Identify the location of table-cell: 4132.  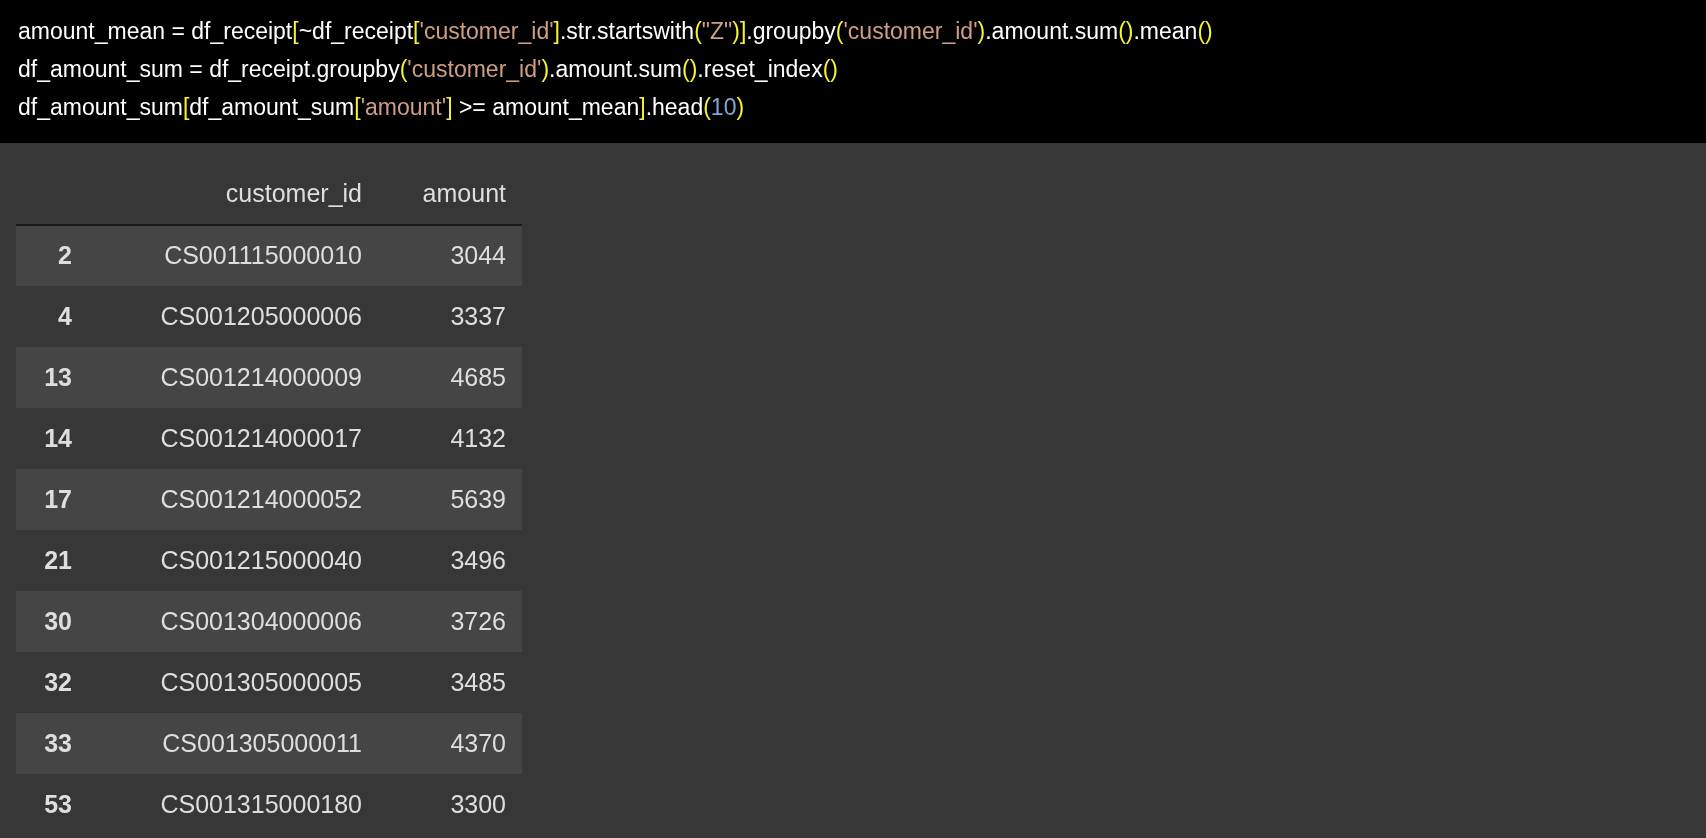
(450, 438).